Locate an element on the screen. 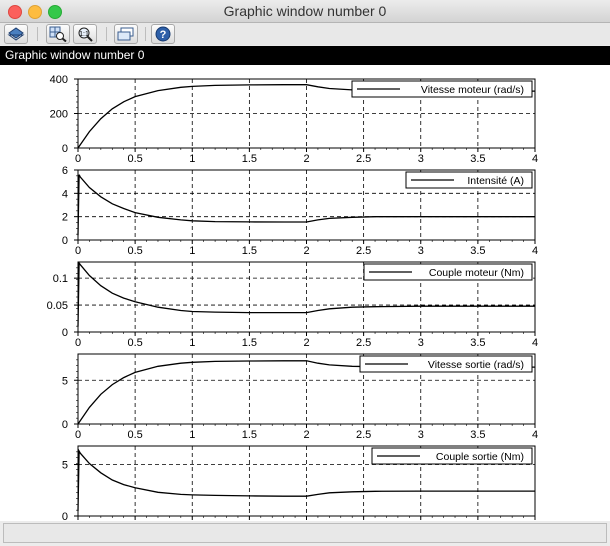 This screenshot has width=610, height=546. datatip-icon is located at coordinates (125, 34).